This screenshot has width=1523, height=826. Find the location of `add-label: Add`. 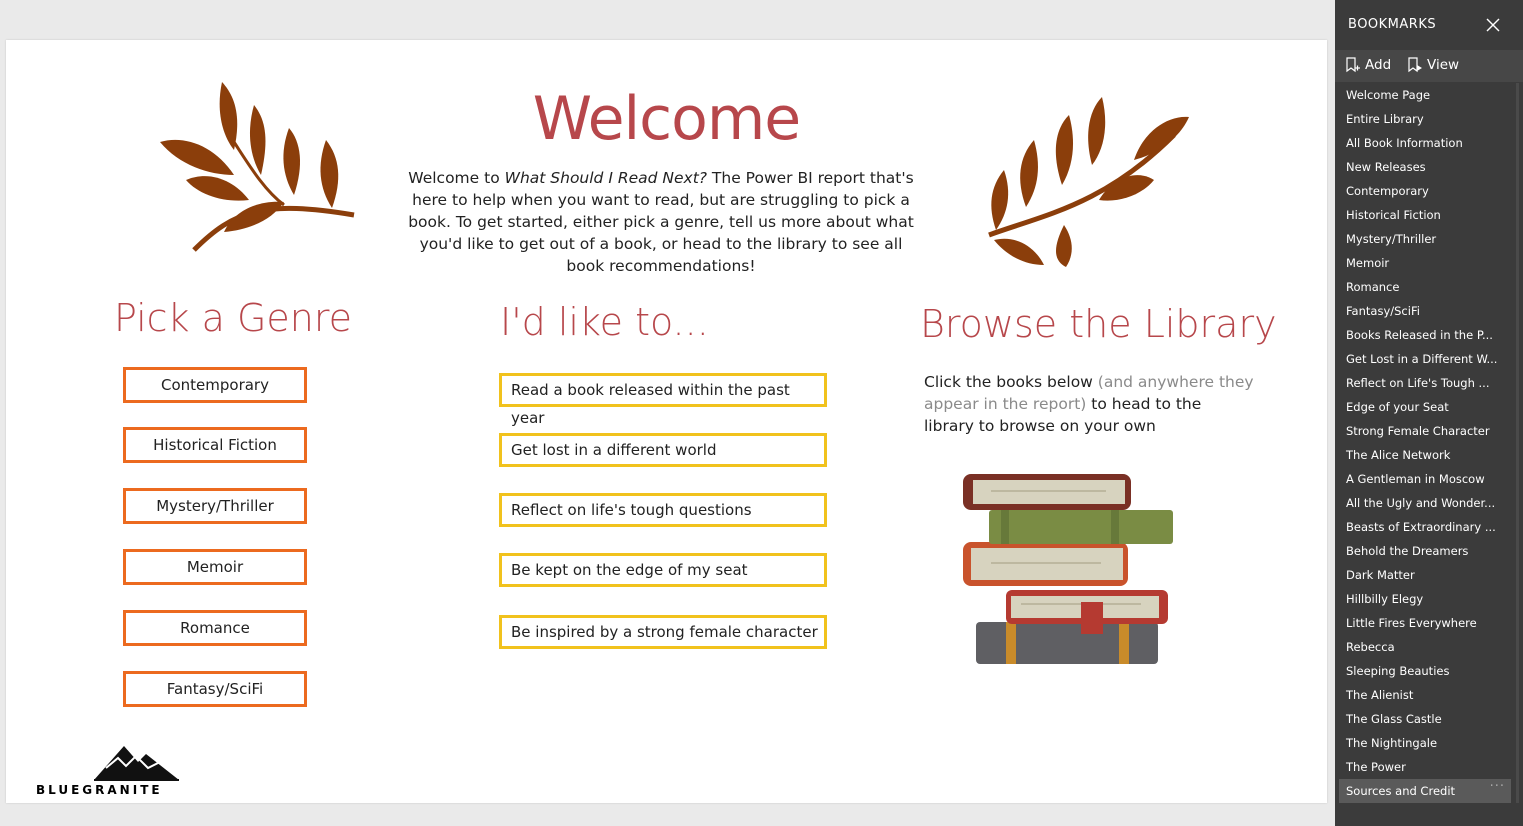

add-label: Add is located at coordinates (1378, 65).